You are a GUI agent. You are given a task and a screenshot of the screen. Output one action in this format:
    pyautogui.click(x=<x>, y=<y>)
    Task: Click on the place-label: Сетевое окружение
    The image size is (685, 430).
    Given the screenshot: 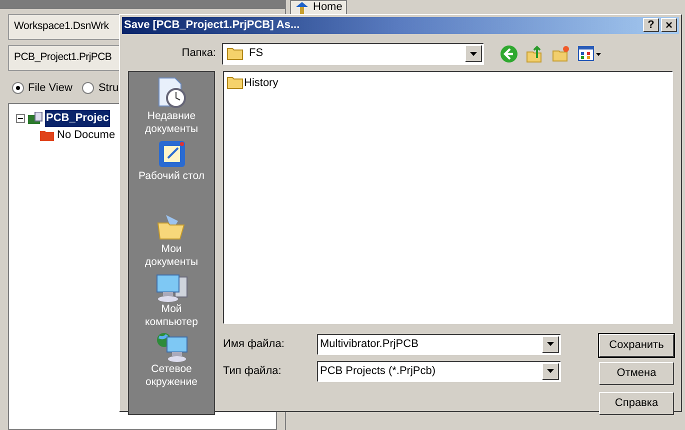 What is the action you would take?
    pyautogui.click(x=171, y=375)
    